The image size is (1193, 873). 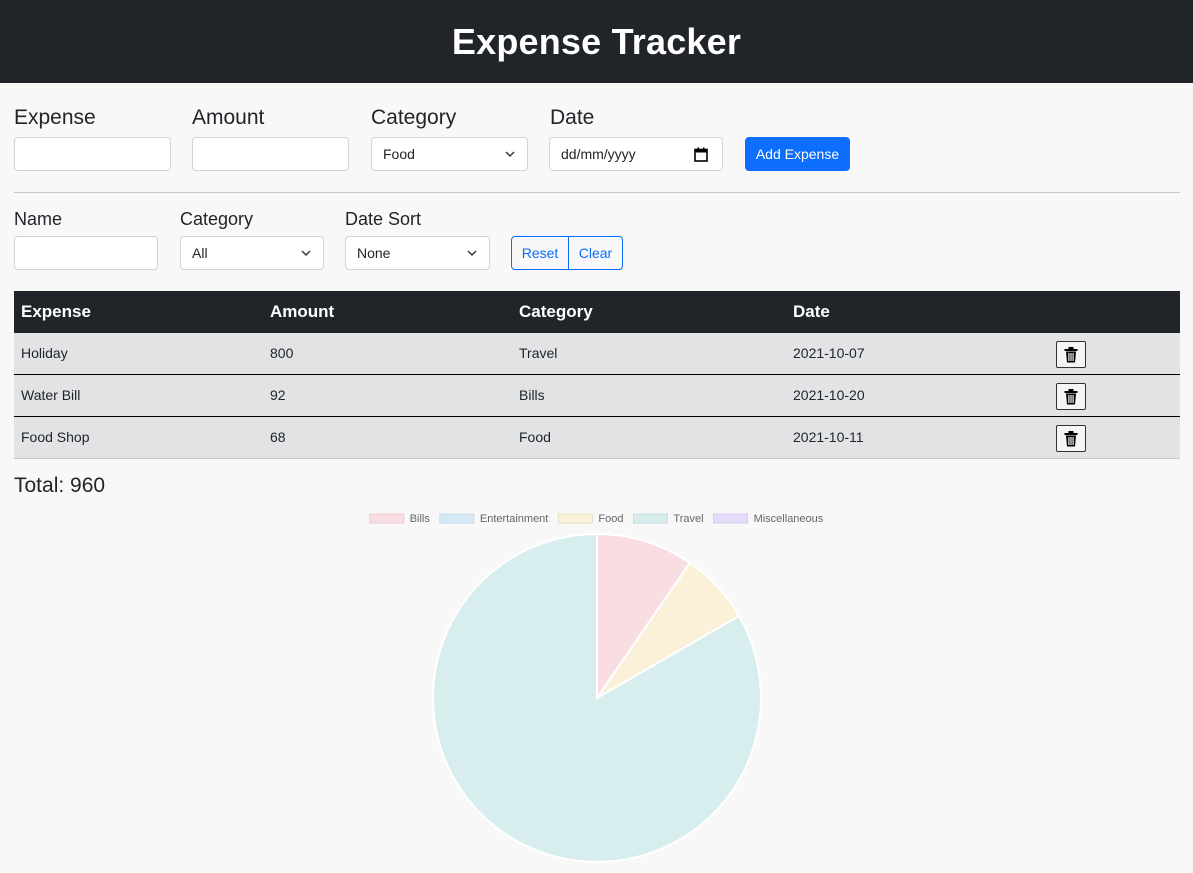 What do you see at coordinates (420, 519) in the screenshot?
I see `legend-label-bills: Bills` at bounding box center [420, 519].